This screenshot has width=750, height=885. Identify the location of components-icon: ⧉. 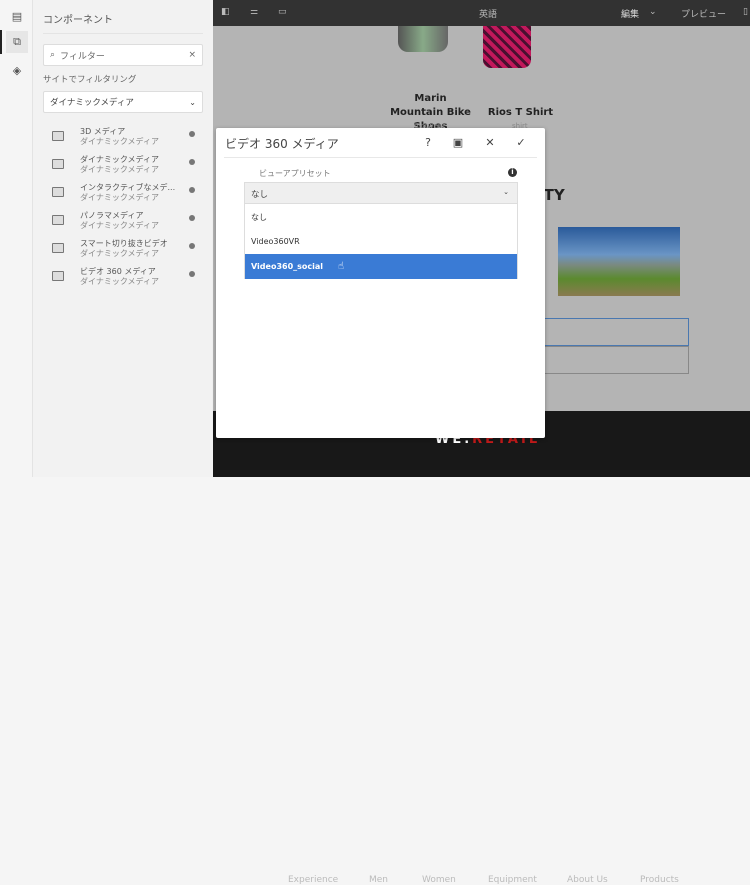
(17, 42).